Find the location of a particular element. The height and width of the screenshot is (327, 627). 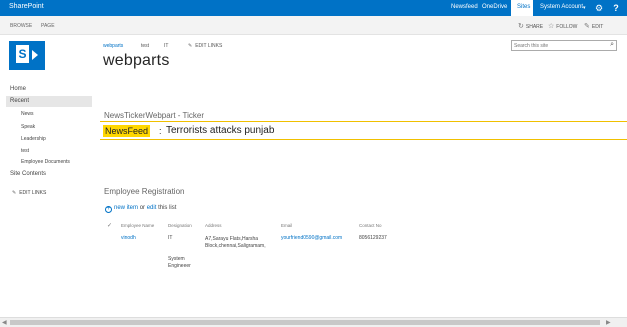

scrollbar-thumb is located at coordinates (305, 322).